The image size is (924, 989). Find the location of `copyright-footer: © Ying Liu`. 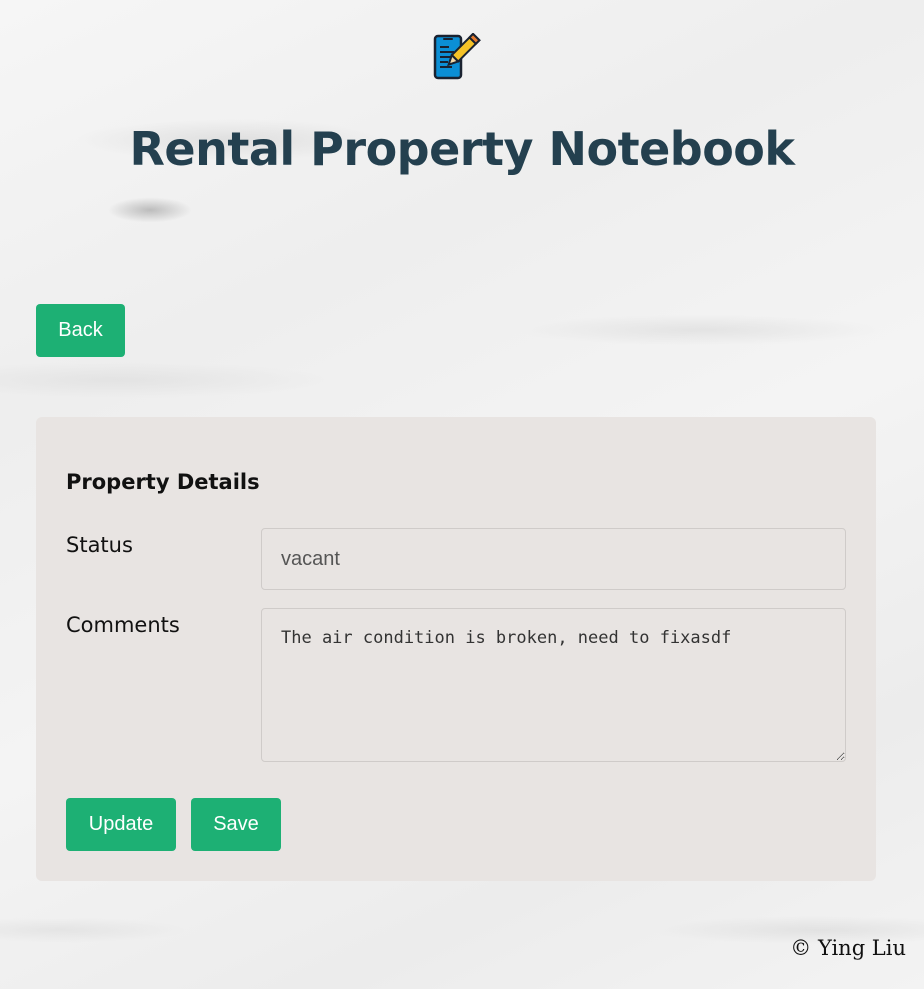

copyright-footer: © Ying Liu is located at coordinates (848, 948).